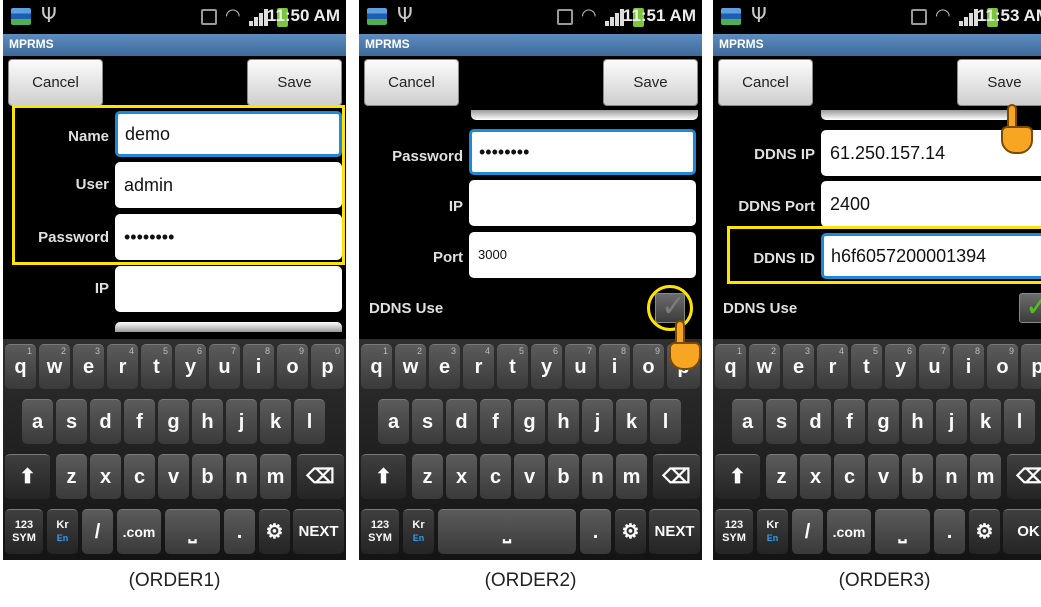  I want to click on field-partial, so click(916, 115).